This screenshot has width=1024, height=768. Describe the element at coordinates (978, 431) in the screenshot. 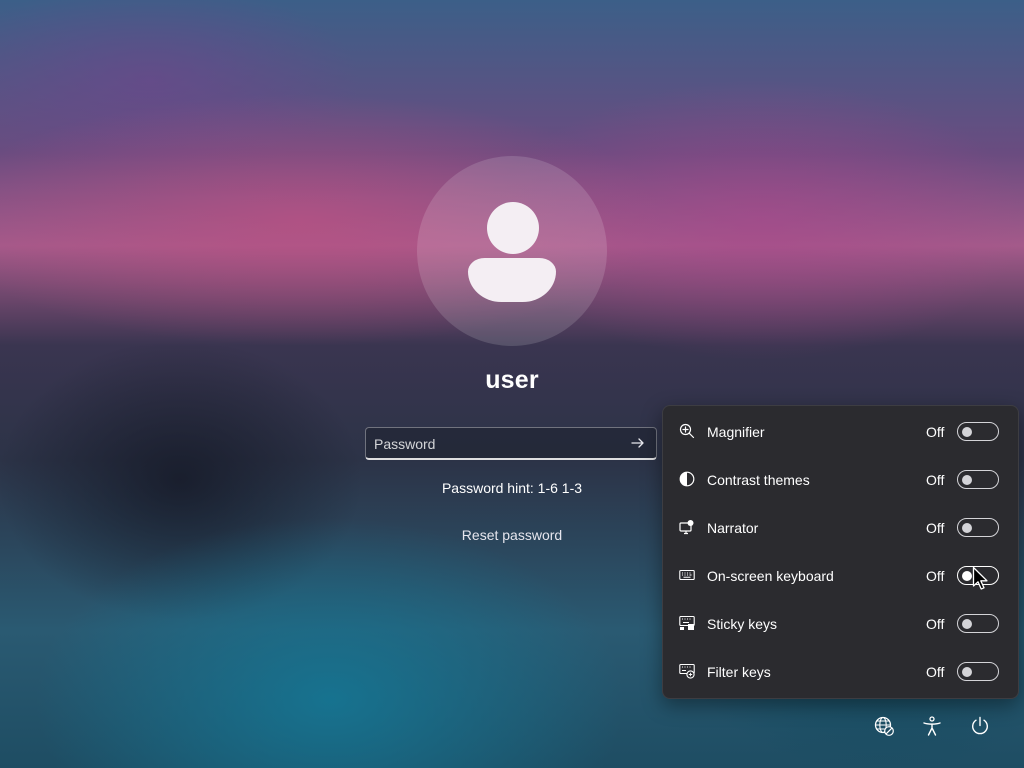

I see `magnifier-toggle` at that location.